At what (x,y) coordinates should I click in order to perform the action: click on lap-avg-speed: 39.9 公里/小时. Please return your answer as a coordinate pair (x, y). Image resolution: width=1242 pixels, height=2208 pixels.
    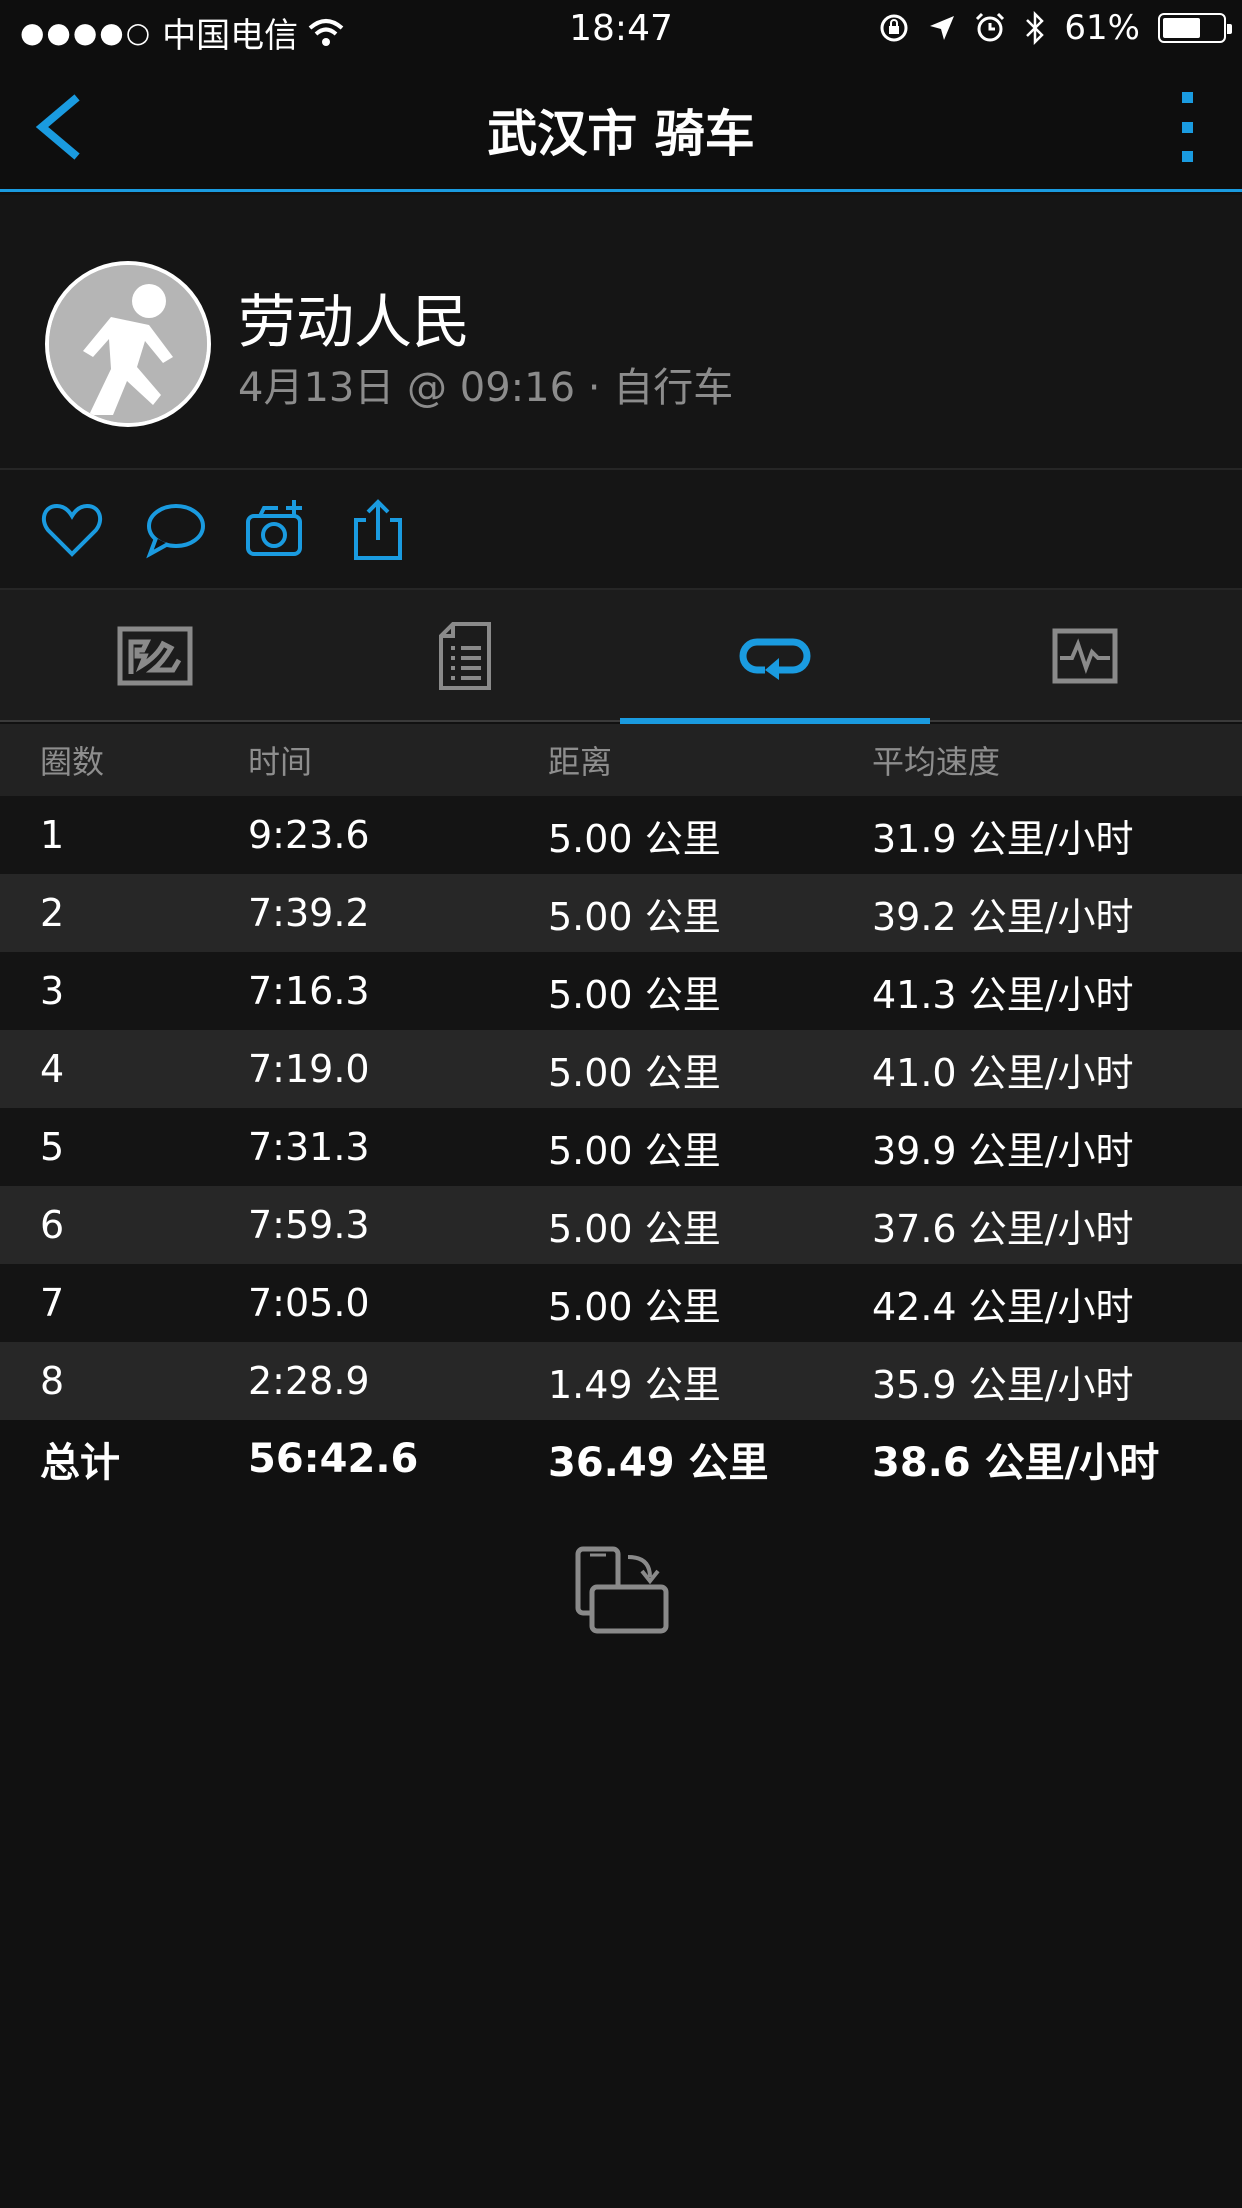
    Looking at the image, I should click on (1003, 1150).